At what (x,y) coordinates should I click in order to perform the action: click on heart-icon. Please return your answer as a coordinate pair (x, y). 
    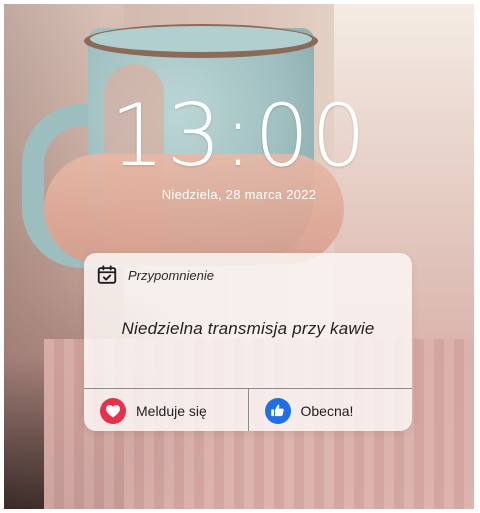
    Looking at the image, I should click on (113, 410).